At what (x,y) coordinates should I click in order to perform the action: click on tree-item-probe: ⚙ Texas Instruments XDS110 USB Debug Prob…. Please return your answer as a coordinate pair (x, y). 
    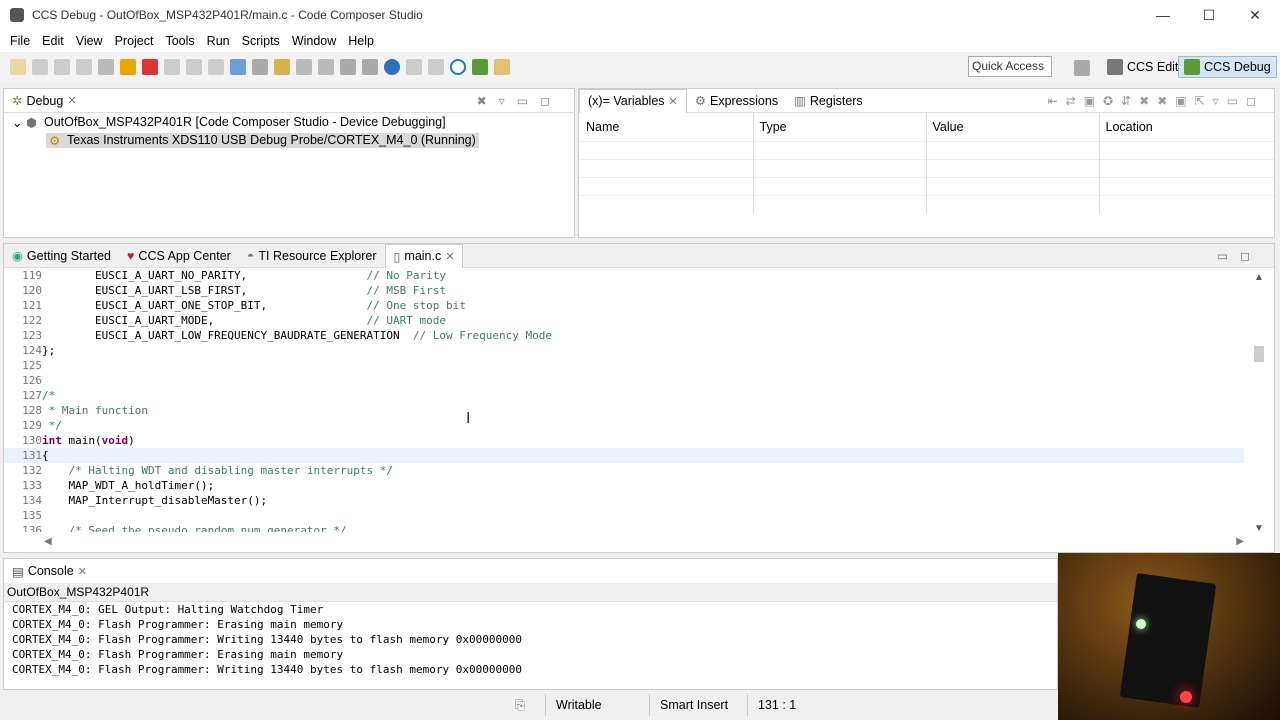
    Looking at the image, I should click on (289, 140).